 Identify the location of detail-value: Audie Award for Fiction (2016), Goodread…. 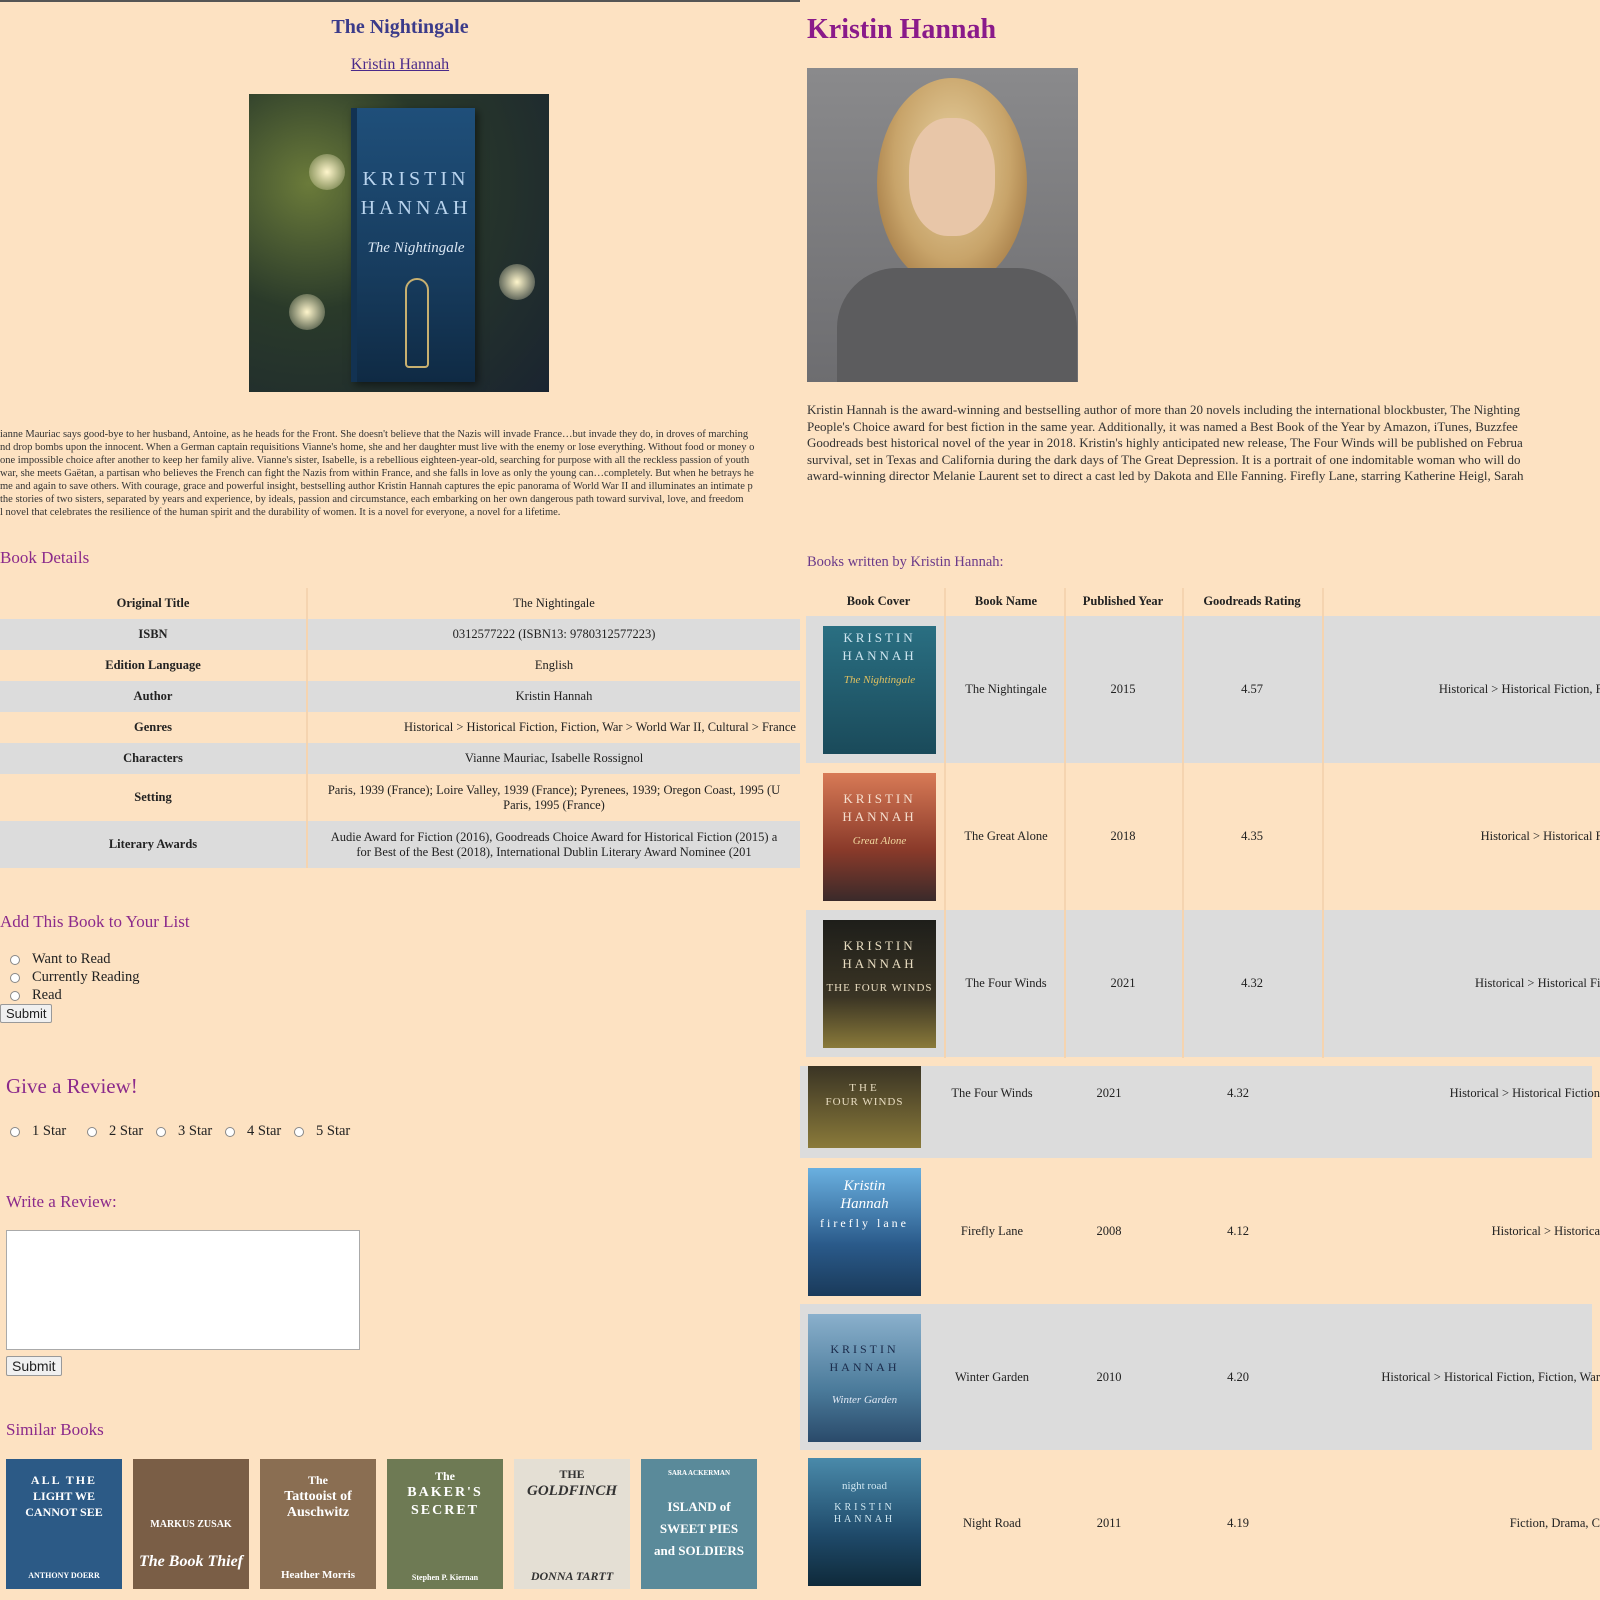
(553, 844).